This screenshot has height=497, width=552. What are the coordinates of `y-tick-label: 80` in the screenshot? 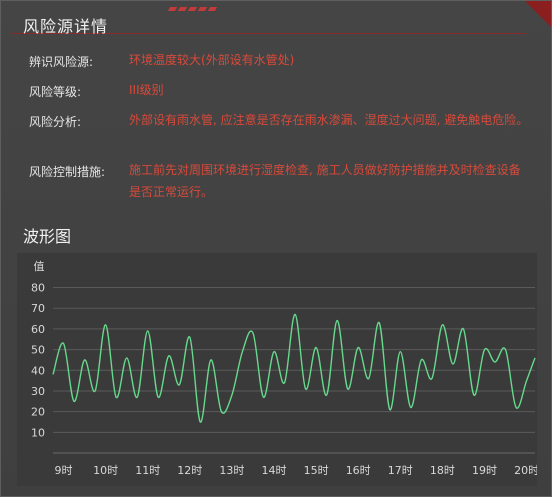 It's located at (38, 288).